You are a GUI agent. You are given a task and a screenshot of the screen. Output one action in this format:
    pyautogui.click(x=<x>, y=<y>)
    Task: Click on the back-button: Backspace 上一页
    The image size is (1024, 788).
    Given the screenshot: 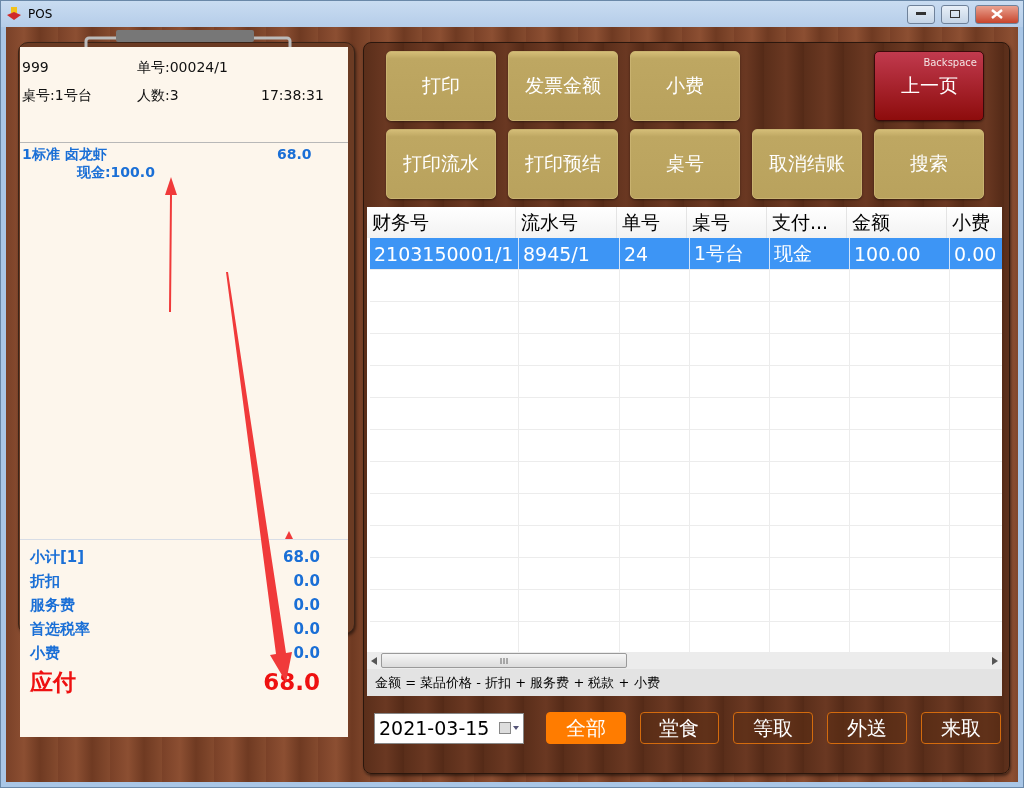 What is the action you would take?
    pyautogui.click(x=929, y=86)
    